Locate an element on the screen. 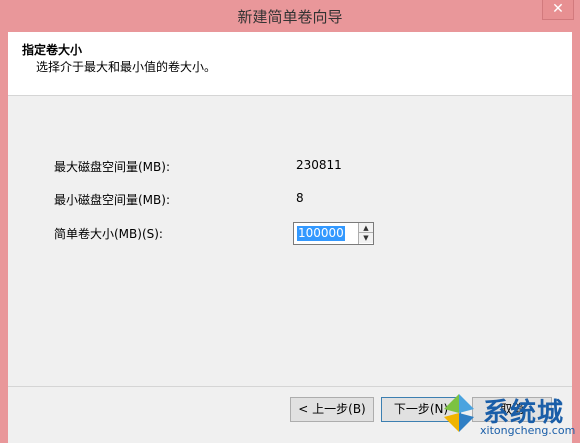 This screenshot has height=443, width=580. header-title: 指定卷大小 is located at coordinates (52, 50).